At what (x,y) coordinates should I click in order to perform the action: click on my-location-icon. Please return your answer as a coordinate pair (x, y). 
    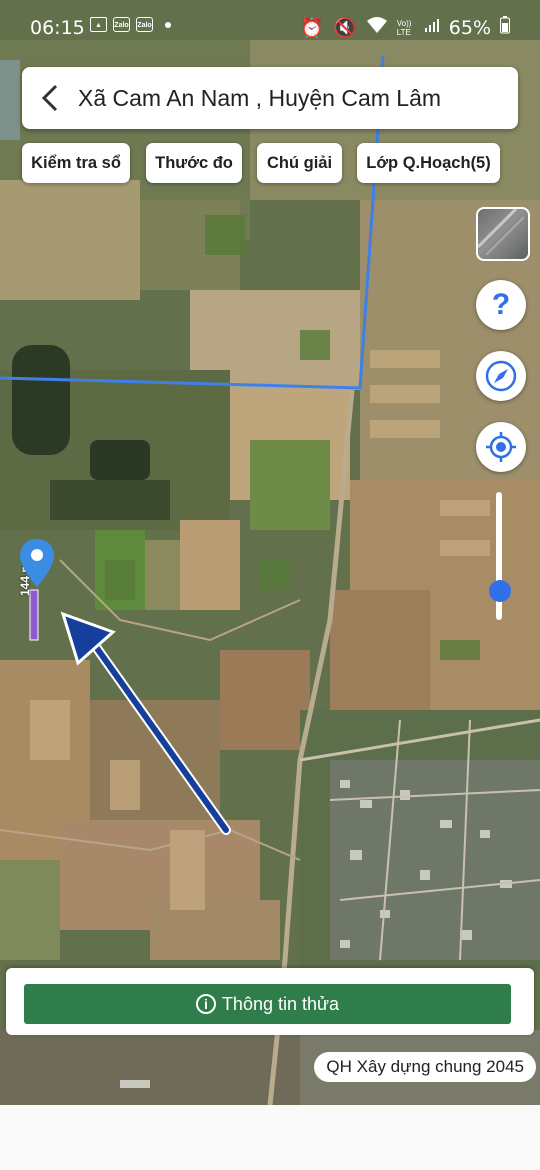
    Looking at the image, I should click on (501, 447).